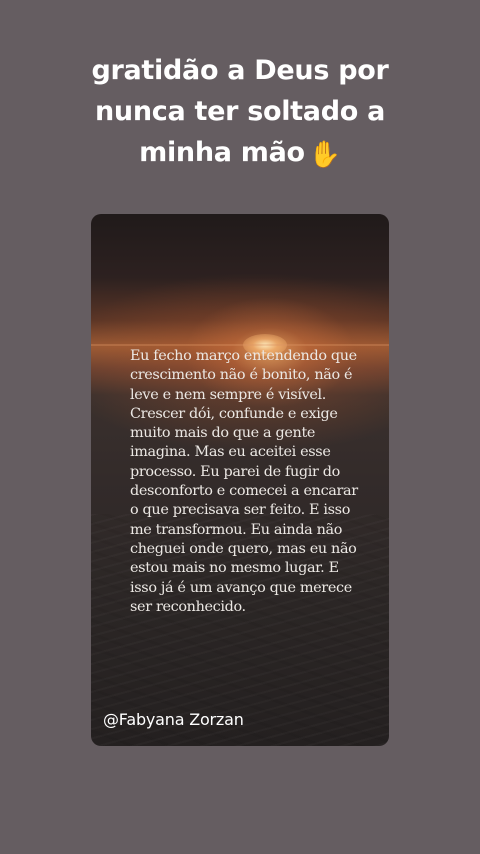 Image resolution: width=480 pixels, height=854 pixels. What do you see at coordinates (173, 719) in the screenshot?
I see `author-handle: @Fabyana Zorzan` at bounding box center [173, 719].